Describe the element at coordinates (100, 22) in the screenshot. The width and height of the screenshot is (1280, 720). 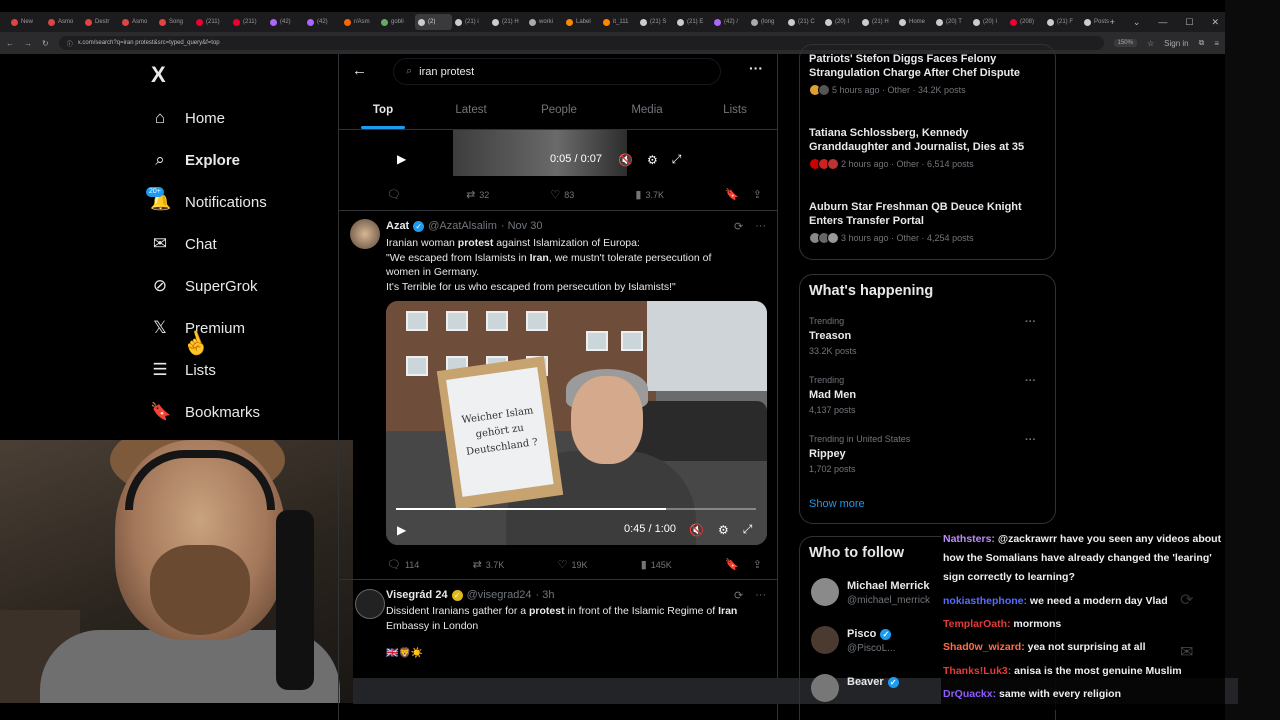
I see `browser-tab: Destr` at that location.